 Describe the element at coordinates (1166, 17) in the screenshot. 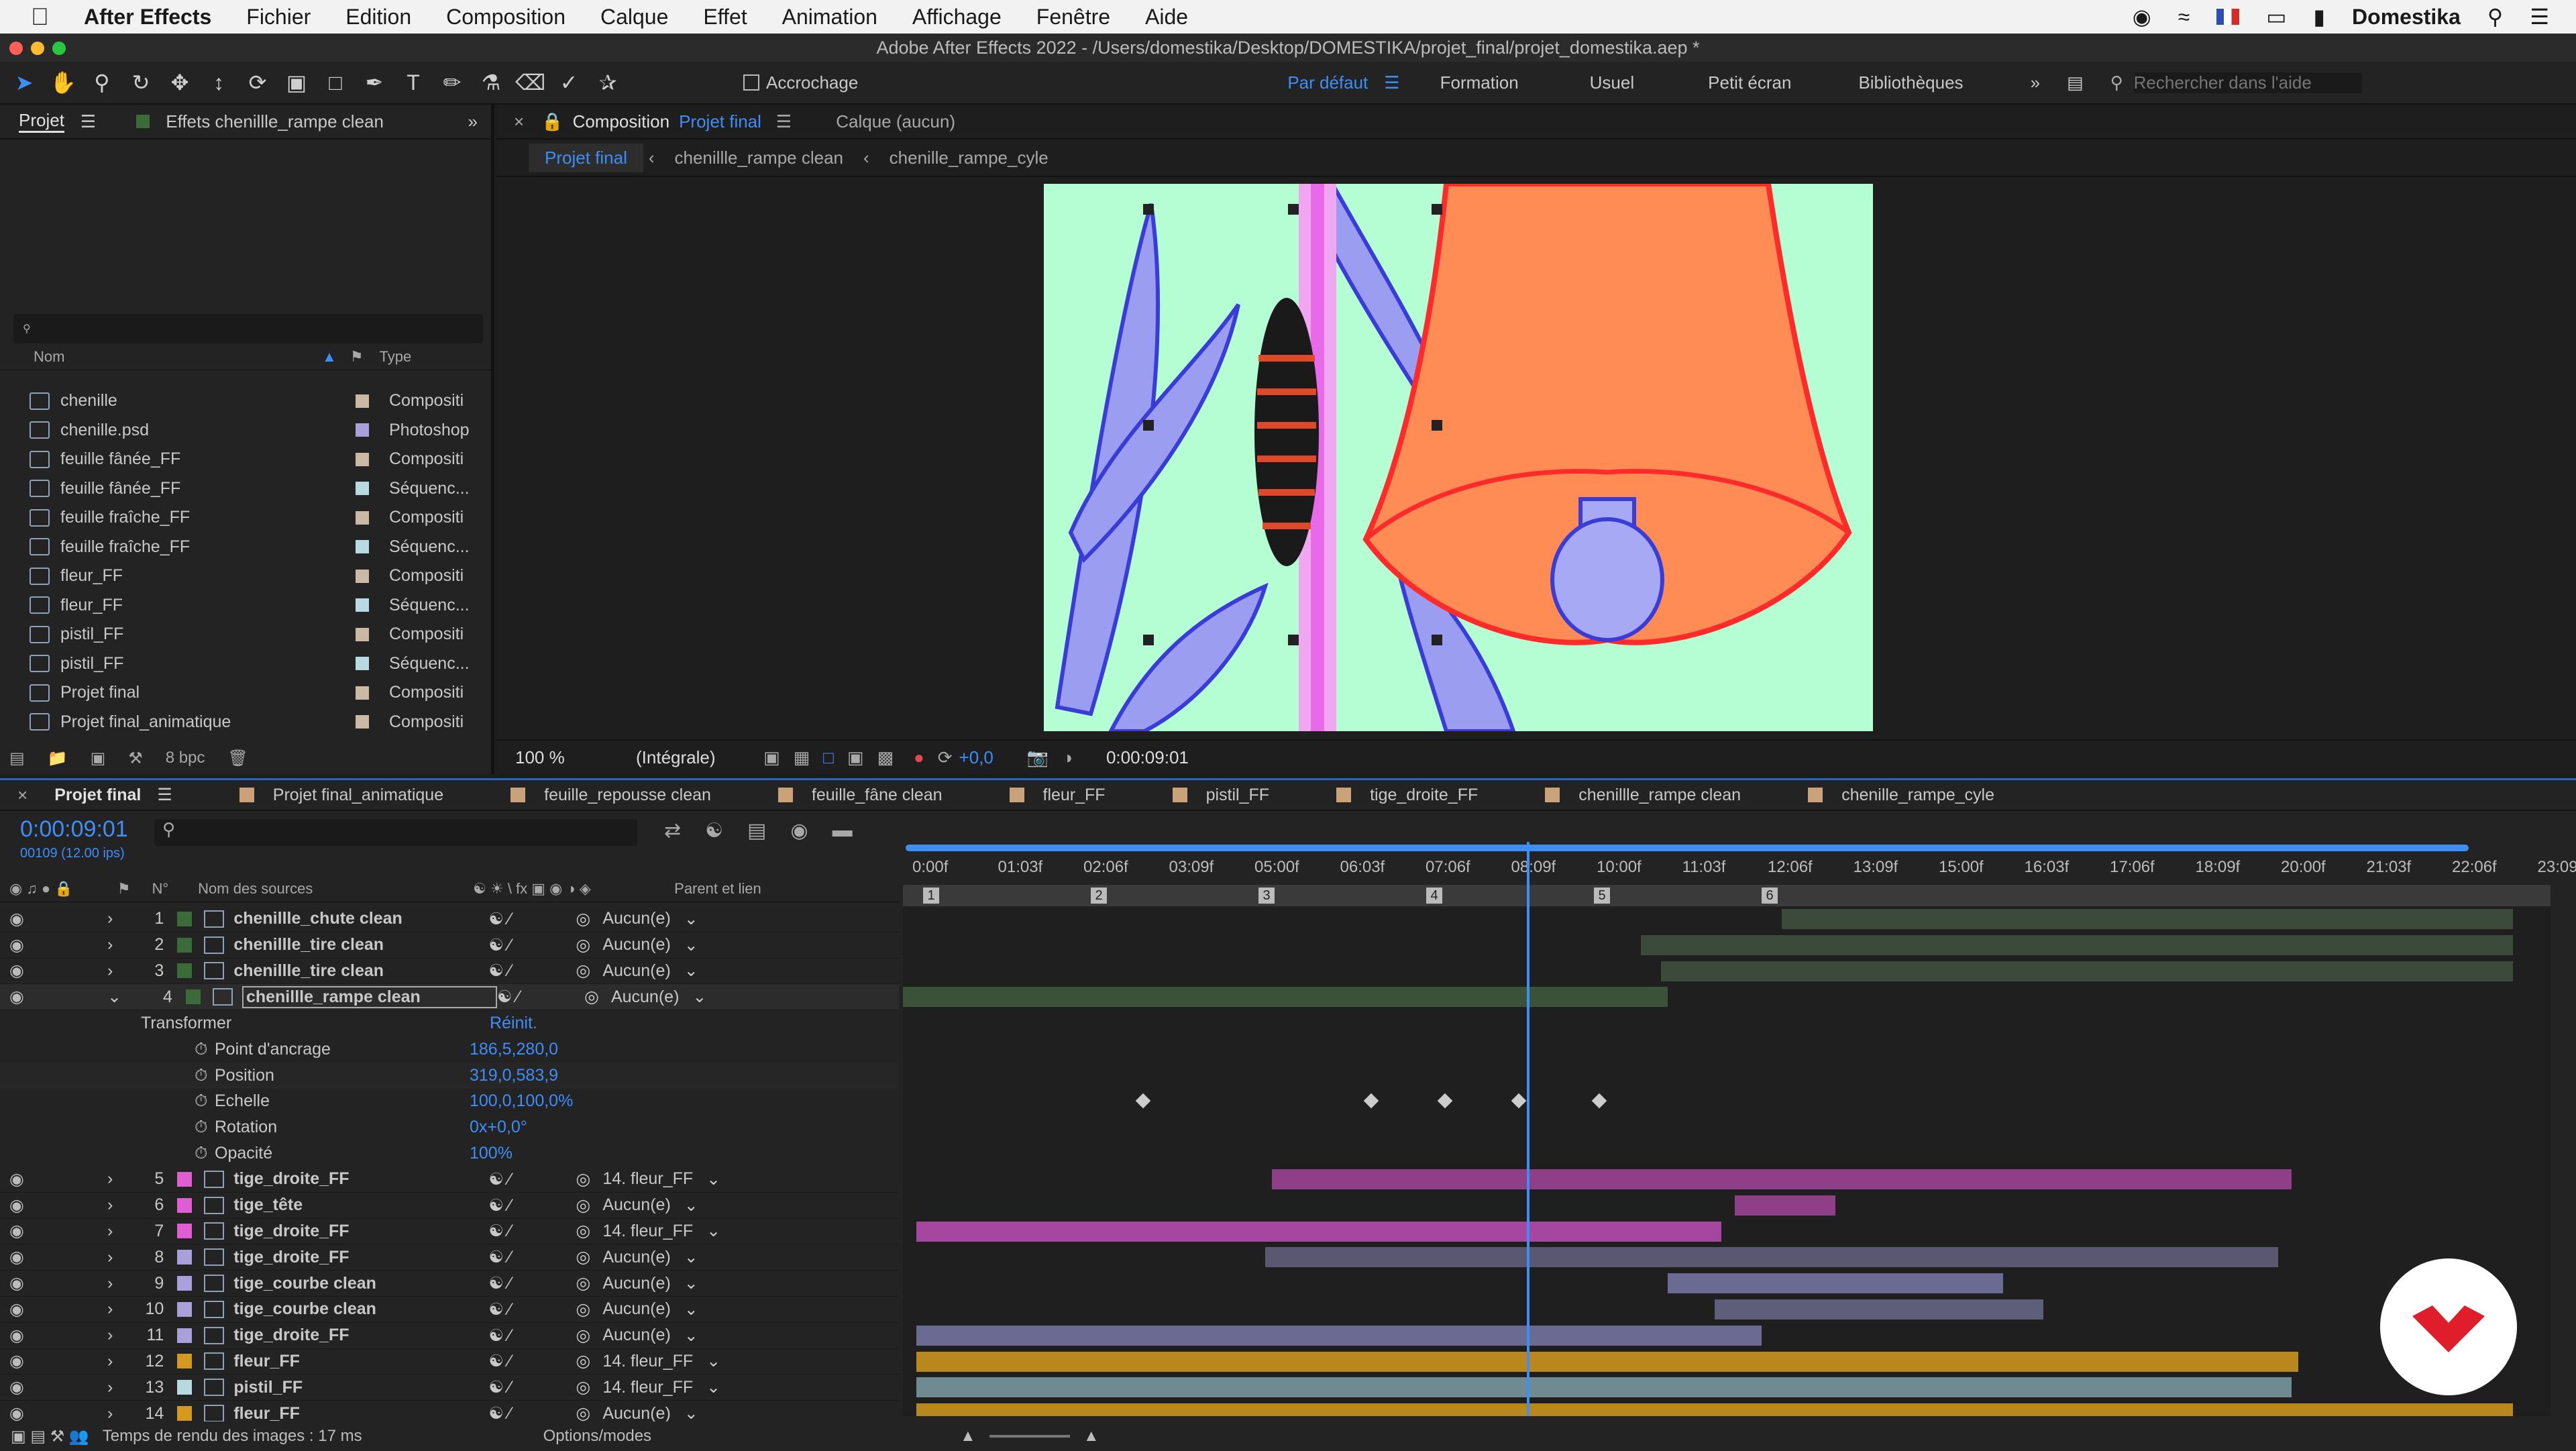

I see `menu-aide: Aide` at that location.